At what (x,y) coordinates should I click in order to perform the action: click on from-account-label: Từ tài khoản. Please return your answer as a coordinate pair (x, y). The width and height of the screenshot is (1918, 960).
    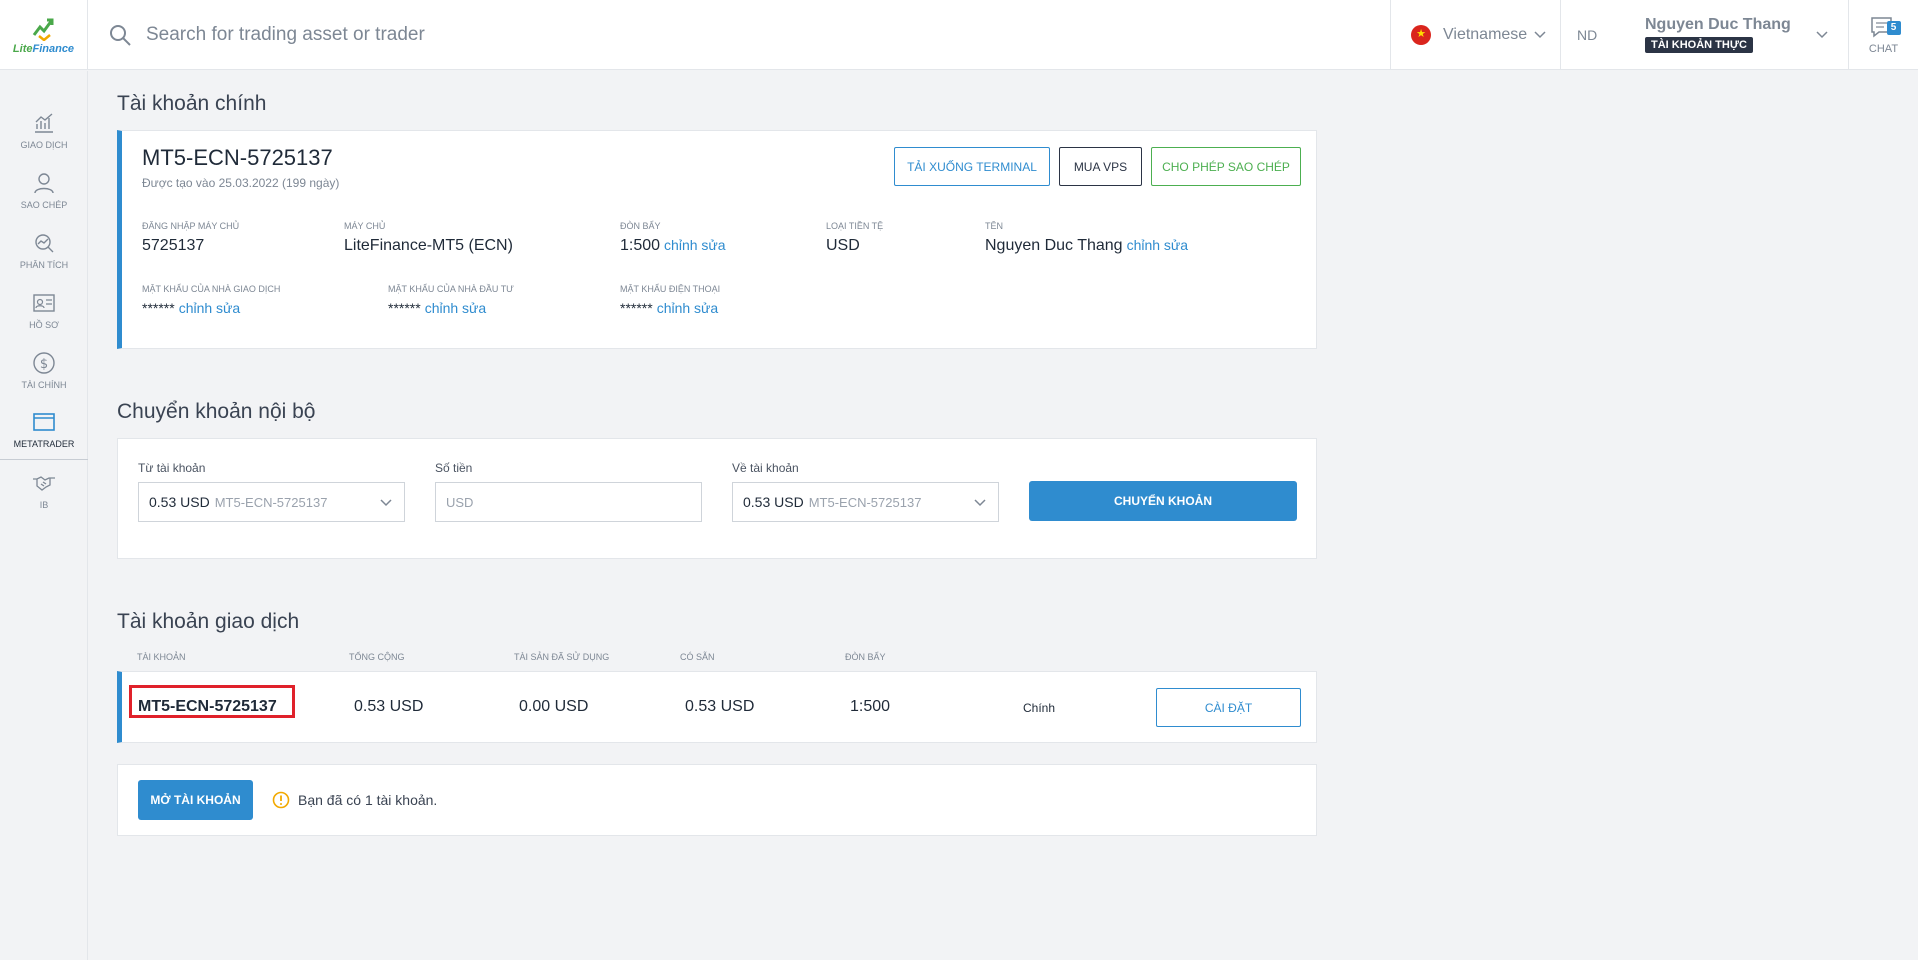
    Looking at the image, I should click on (172, 468).